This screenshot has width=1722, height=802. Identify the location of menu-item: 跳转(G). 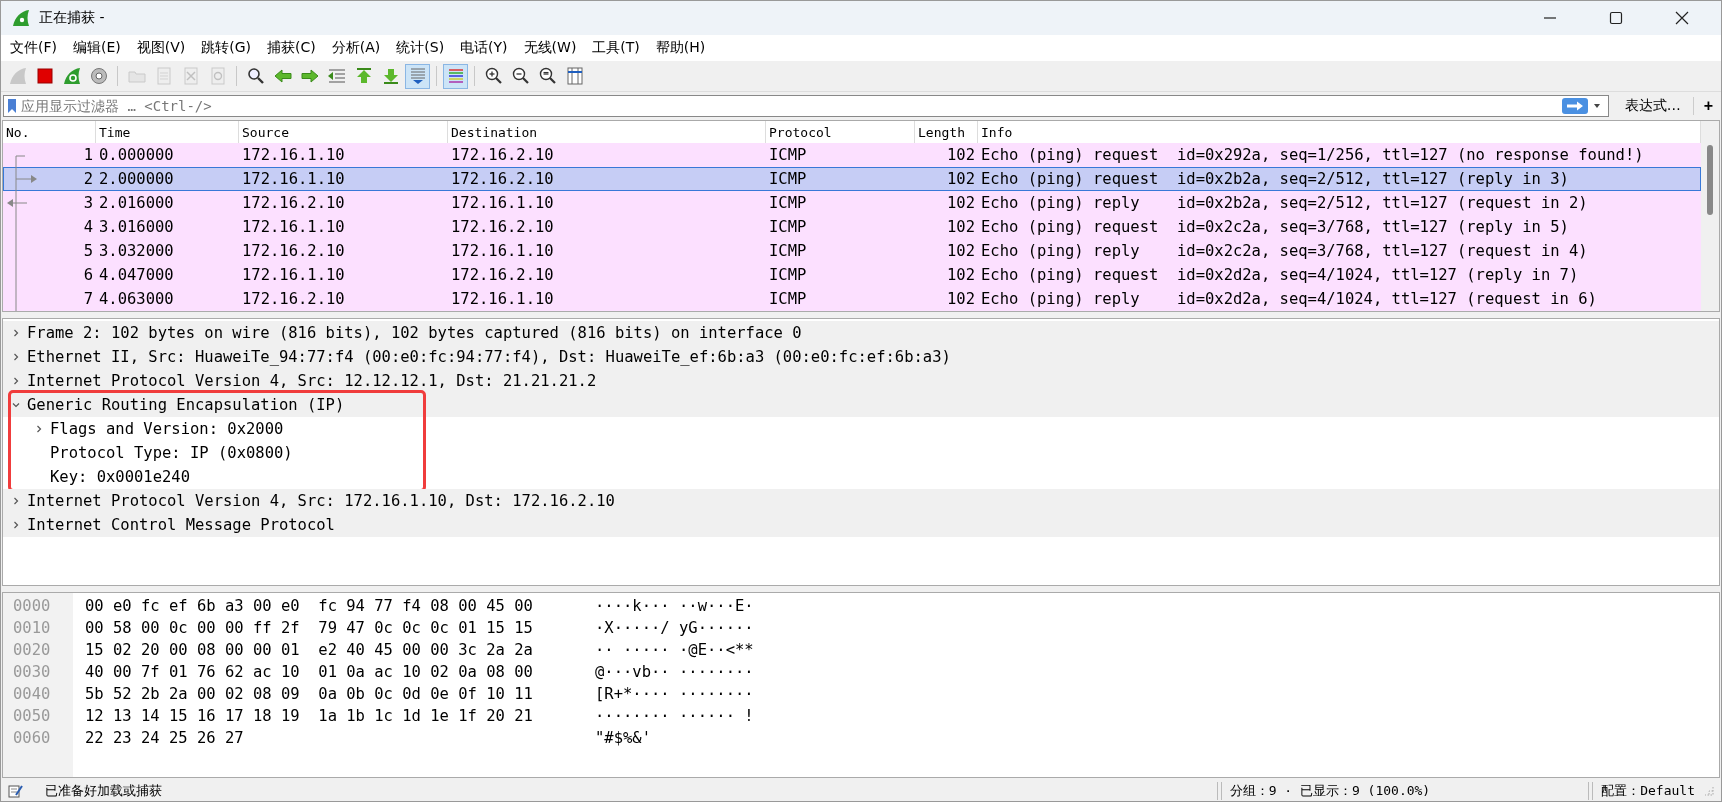
(226, 48).